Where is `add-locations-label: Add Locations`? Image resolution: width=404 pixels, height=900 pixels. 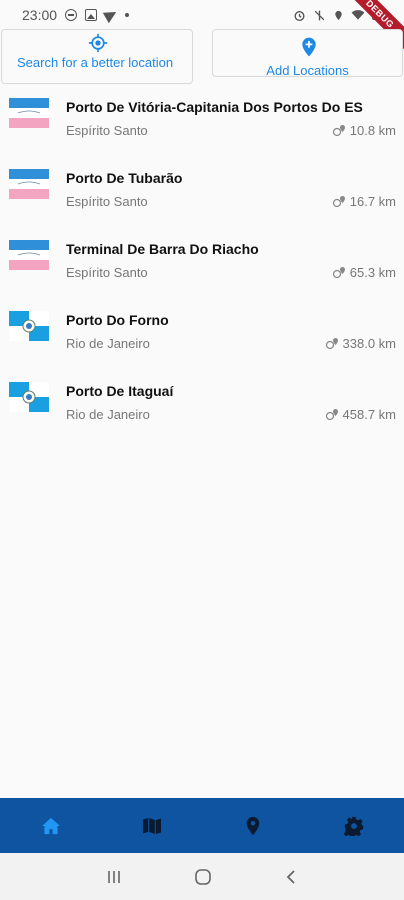
add-locations-label: Add Locations is located at coordinates (307, 70).